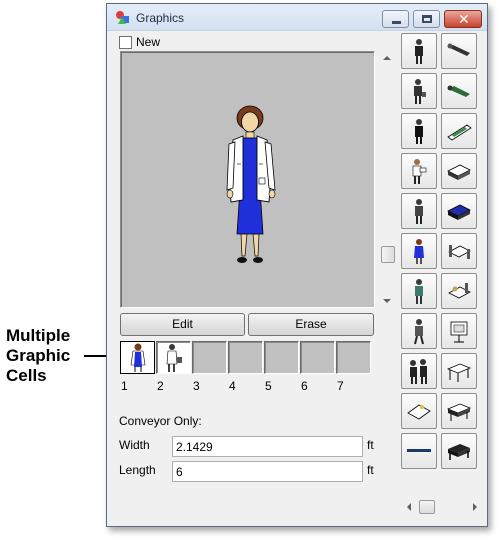 Image resolution: width=502 pixels, height=542 pixels. What do you see at coordinates (182, 324) in the screenshot?
I see `edit-button: Edit` at bounding box center [182, 324].